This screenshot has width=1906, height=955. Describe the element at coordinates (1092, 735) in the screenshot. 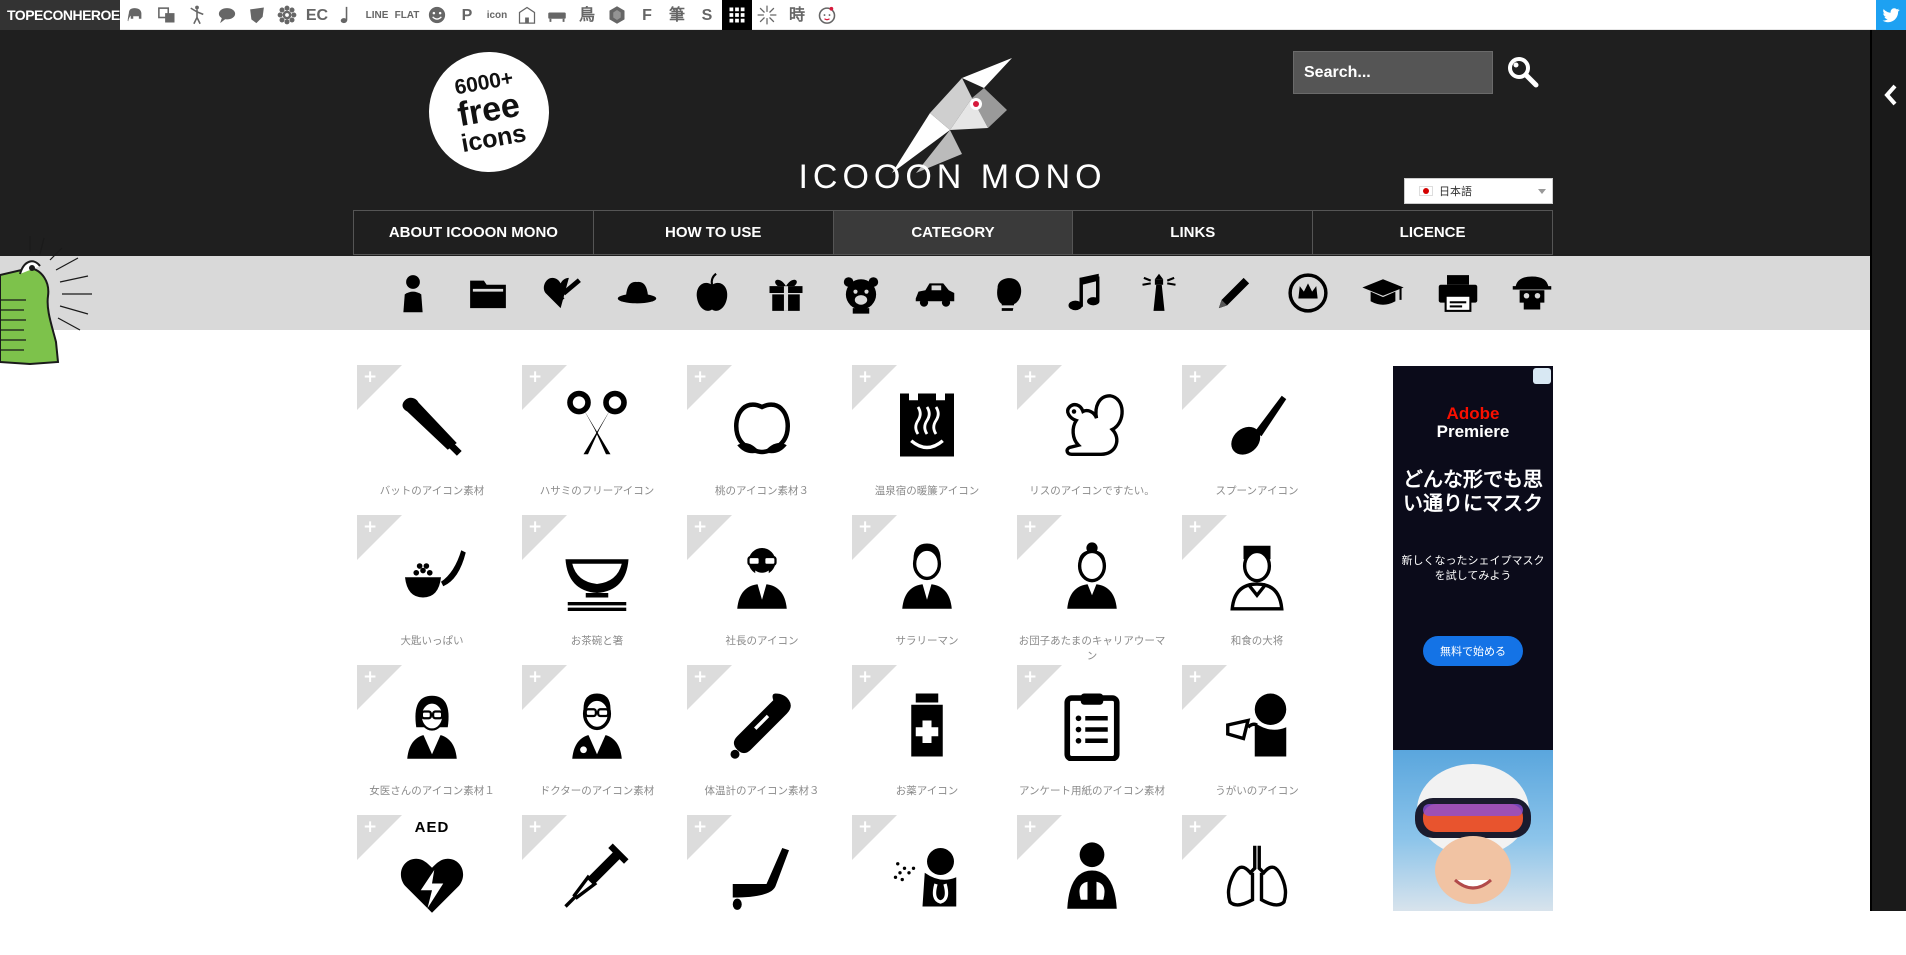

I see `icon-tile: + アンケート用紙のアイコン素材` at that location.